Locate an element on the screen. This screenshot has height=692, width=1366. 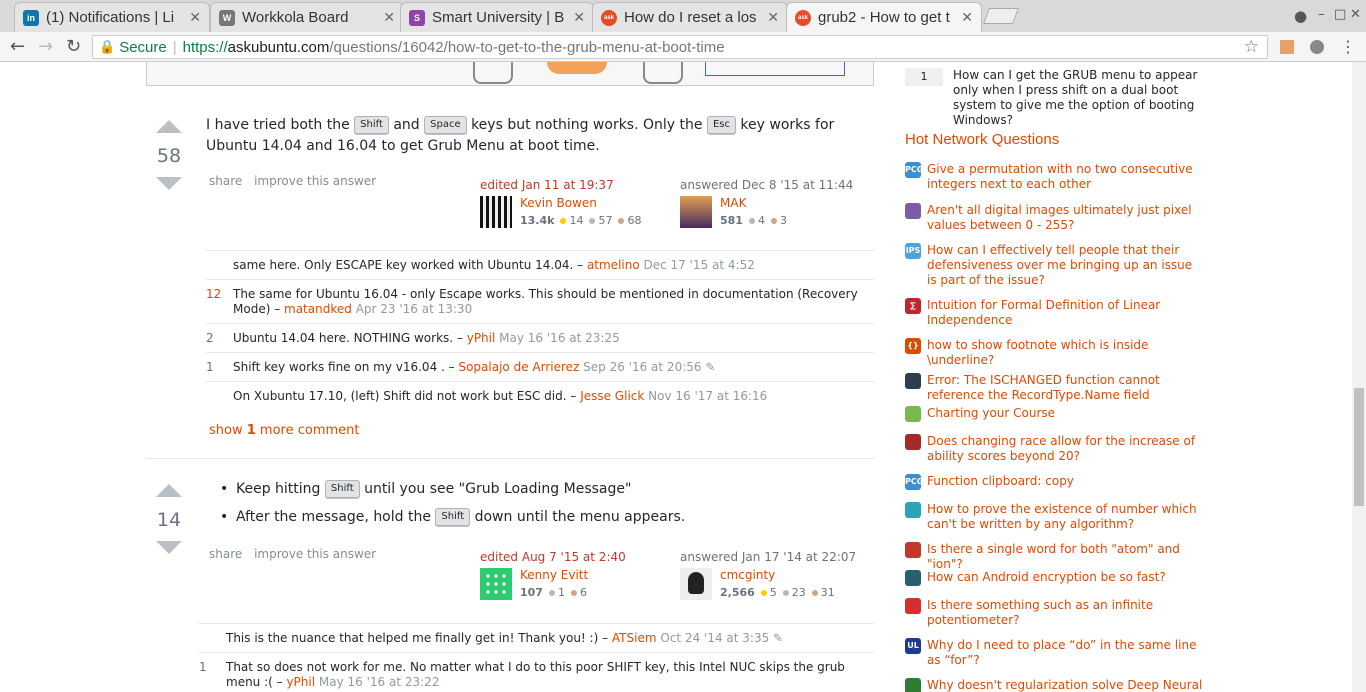
reload-icon: ↻ is located at coordinates (73, 46).